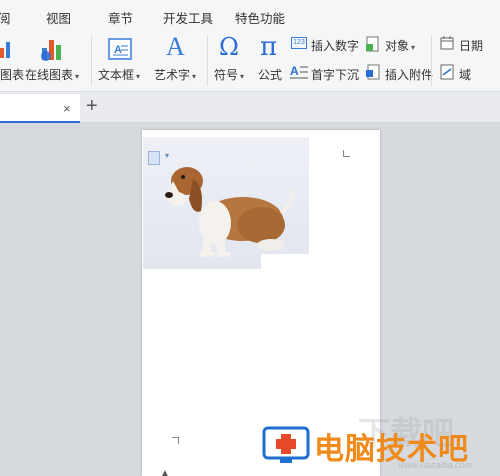  I want to click on chart-label: 图表, so click(12, 75).